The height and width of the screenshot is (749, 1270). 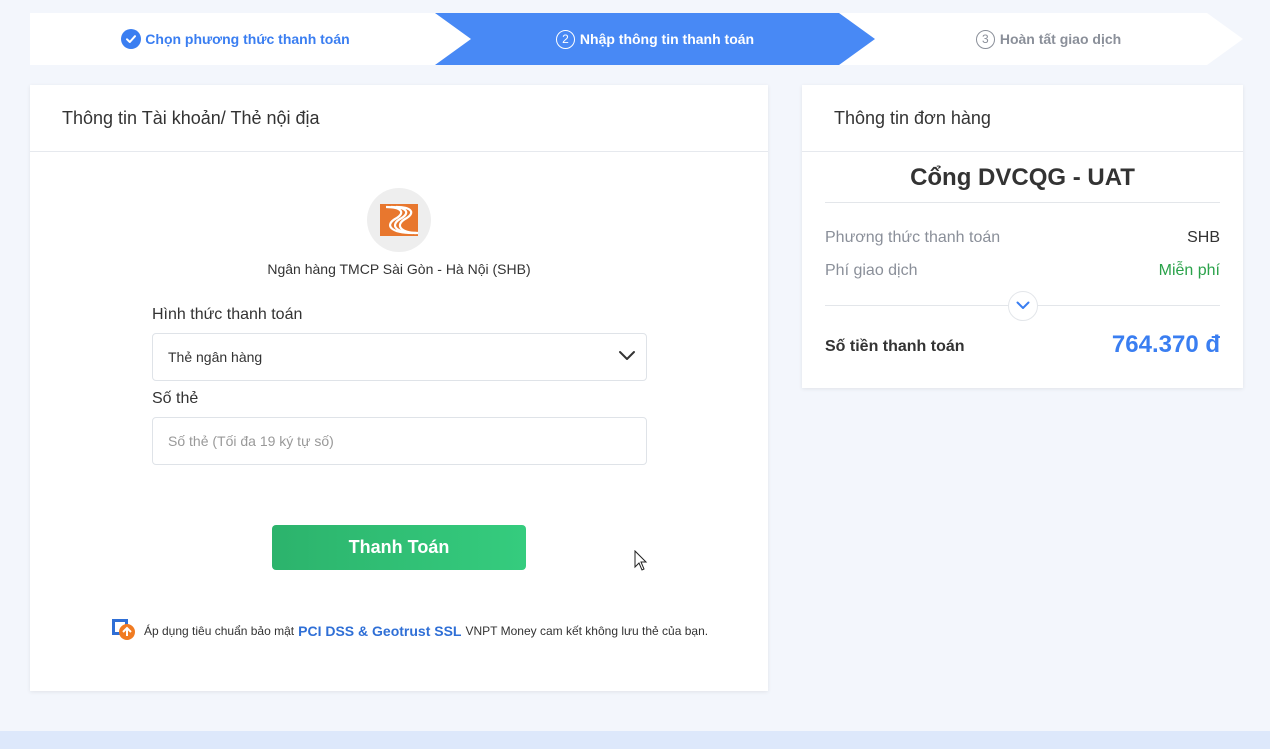 What do you see at coordinates (1203, 237) in the screenshot?
I see `row-value: SHB` at bounding box center [1203, 237].